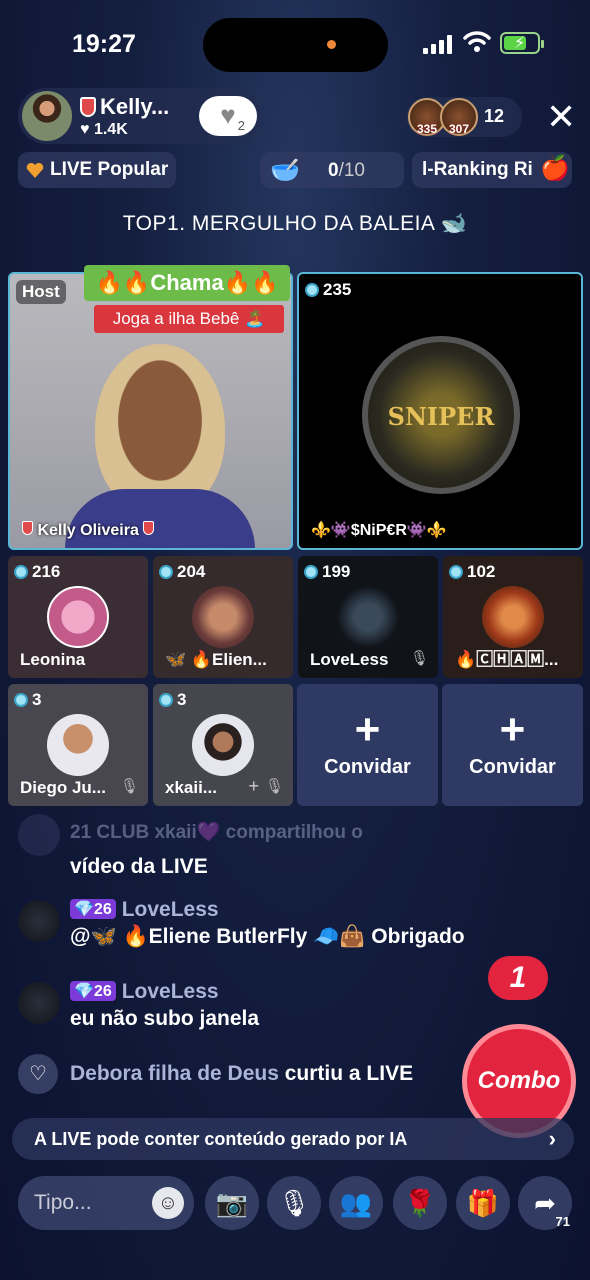 This screenshot has height=1280, width=590. I want to click on follow-heart-button: ♥ 2, so click(228, 116).